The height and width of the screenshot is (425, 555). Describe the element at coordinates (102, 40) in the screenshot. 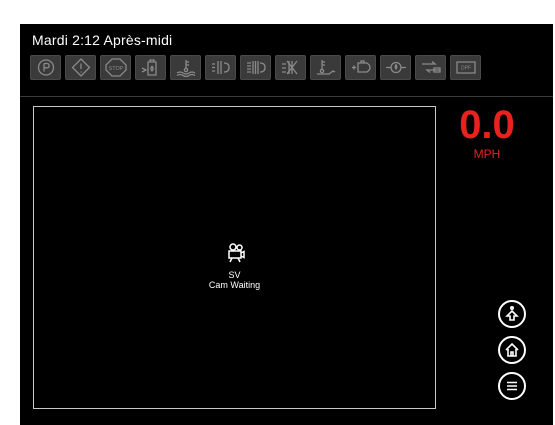

I see `clock: Mardi 2:12 Après-midi` at that location.